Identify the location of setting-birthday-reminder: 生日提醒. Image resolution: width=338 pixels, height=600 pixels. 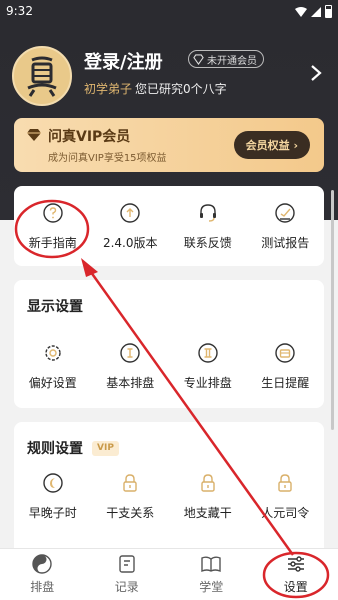
(286, 366).